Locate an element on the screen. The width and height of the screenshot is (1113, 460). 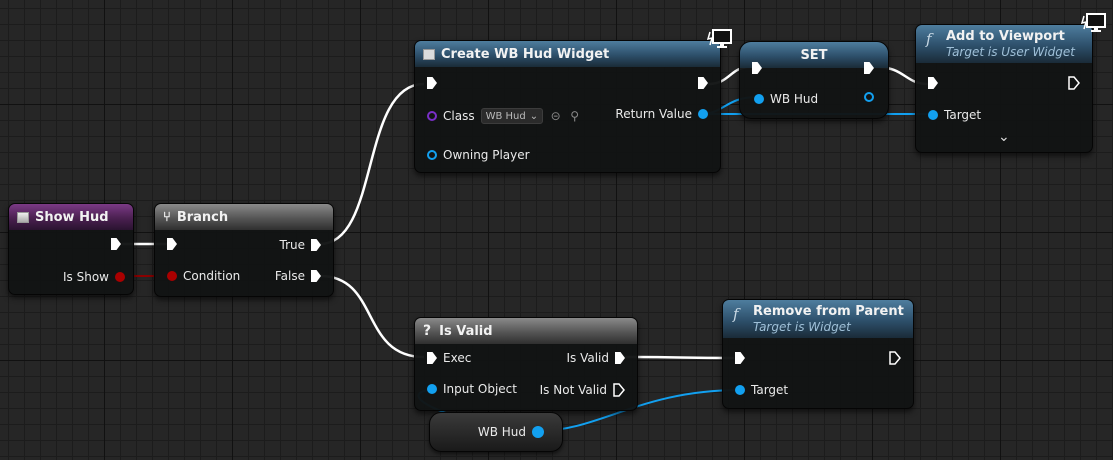
set-exec-in is located at coordinates (757, 68).